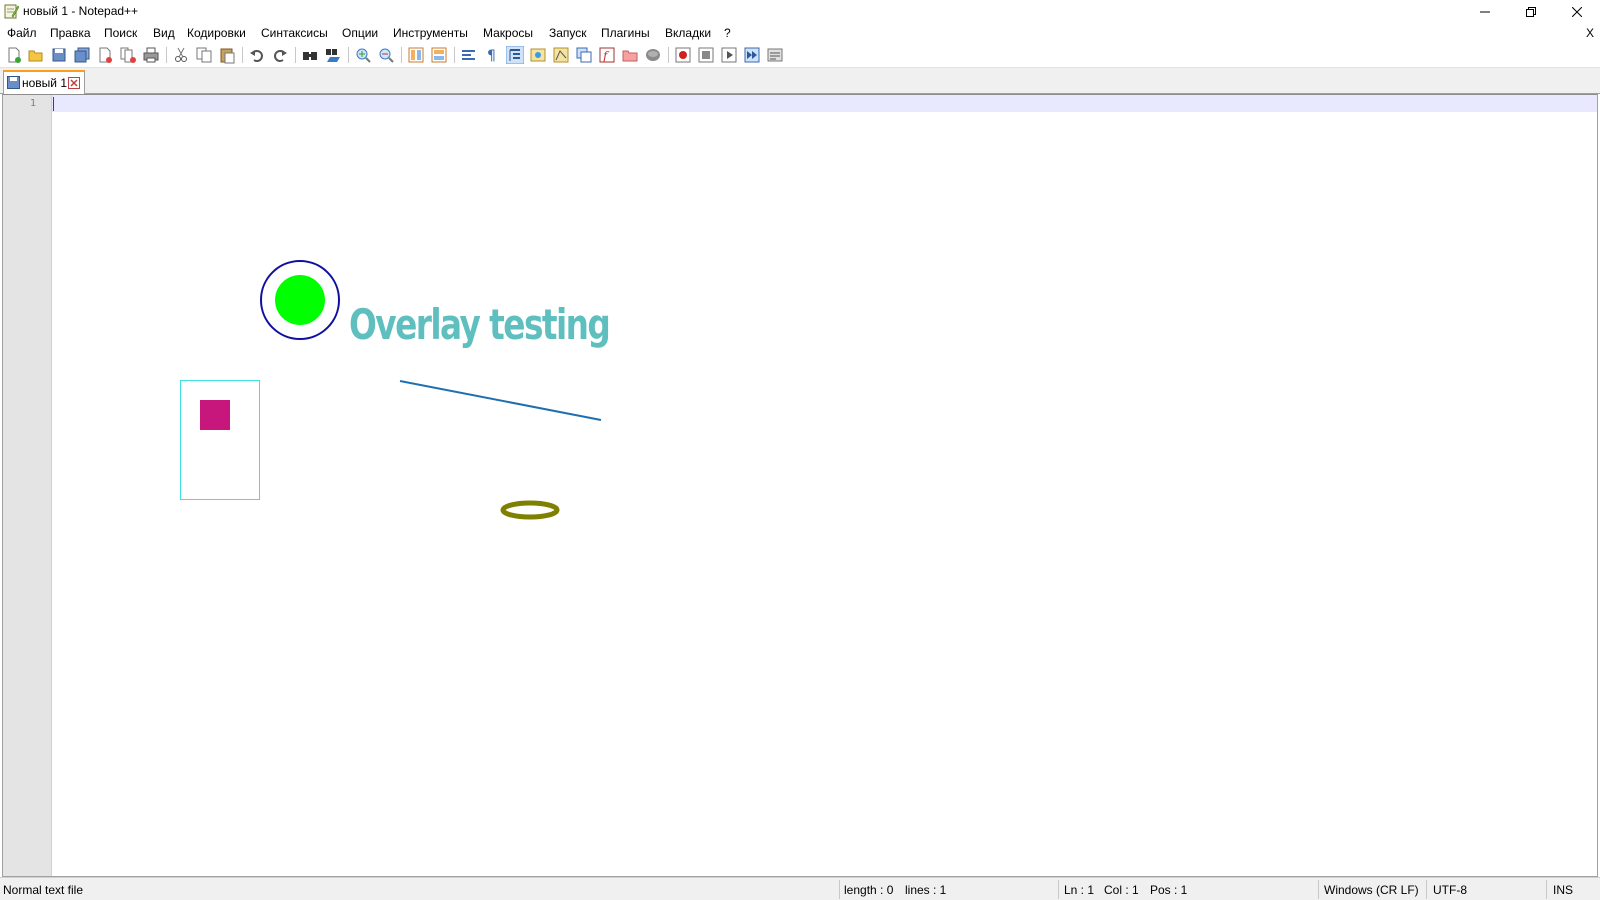 The height and width of the screenshot is (900, 1600). I want to click on status-insert-mode: INS, so click(1563, 890).